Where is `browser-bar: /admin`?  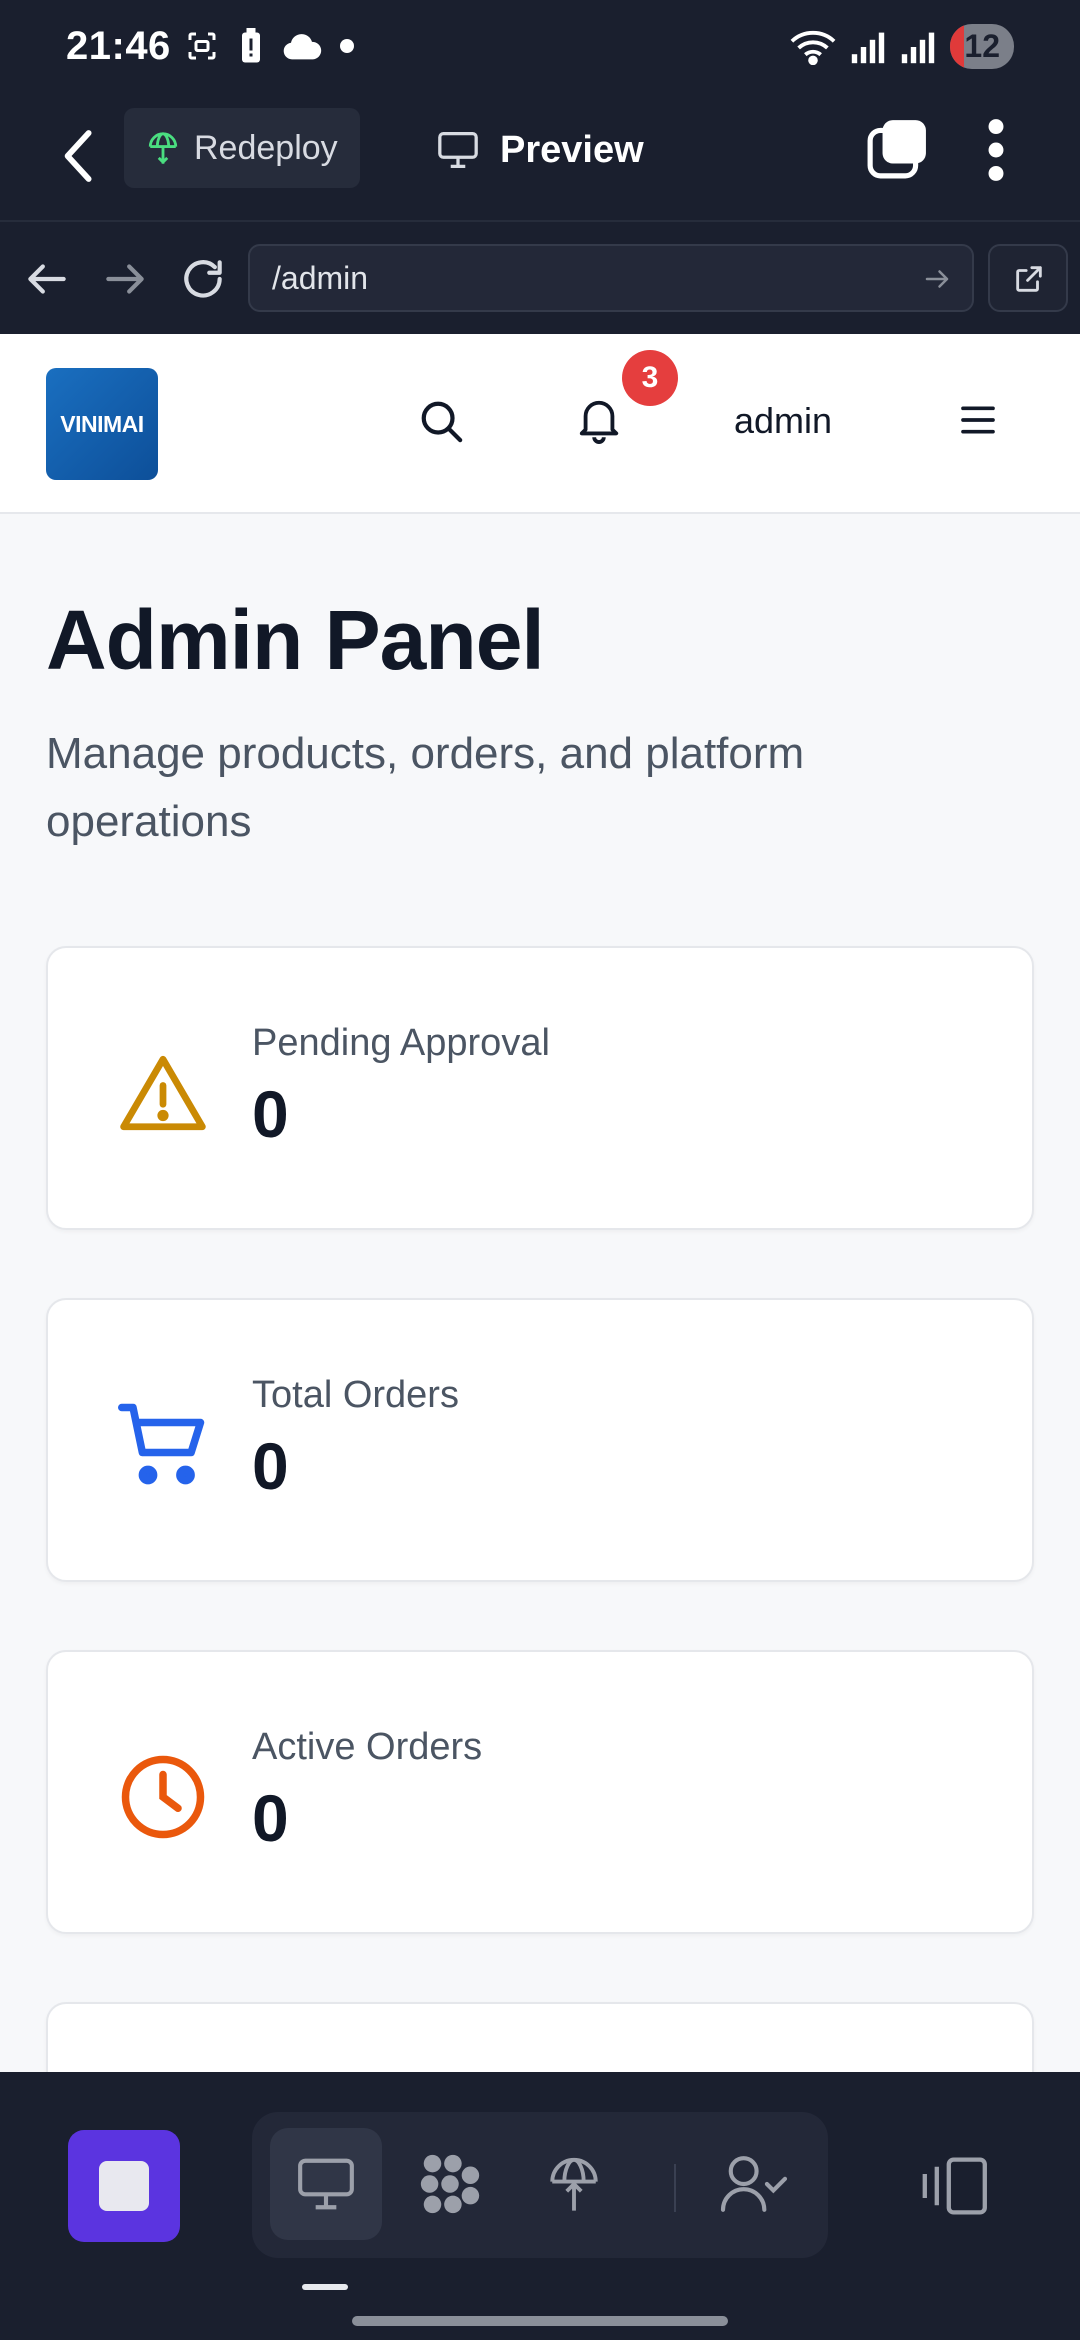
browser-bar: /admin is located at coordinates (540, 277).